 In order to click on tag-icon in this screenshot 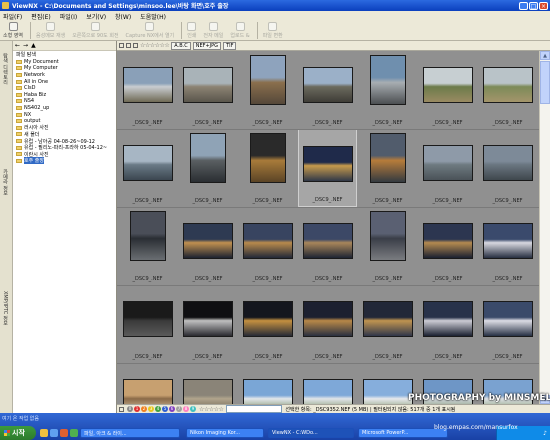, I will do `click(121, 409)`.